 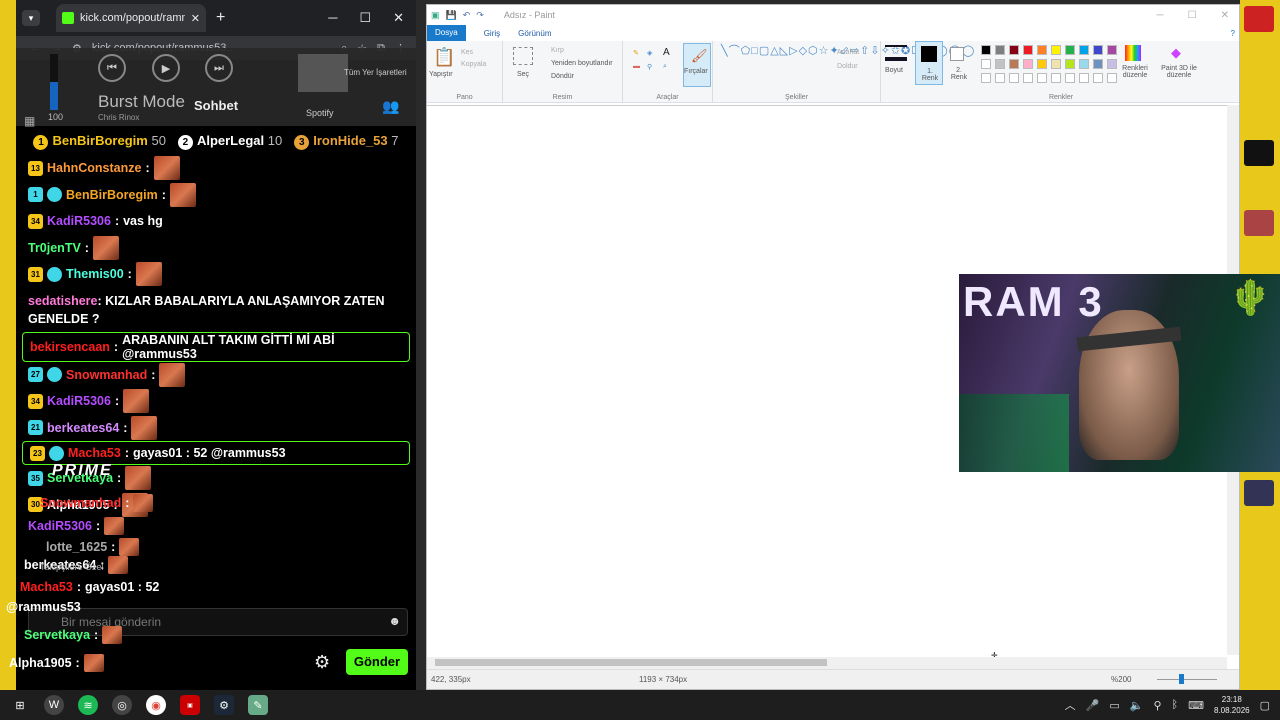 What do you see at coordinates (375, 72) in the screenshot?
I see `all-bookmarks-label: Tüm Yer İşaretleri` at bounding box center [375, 72].